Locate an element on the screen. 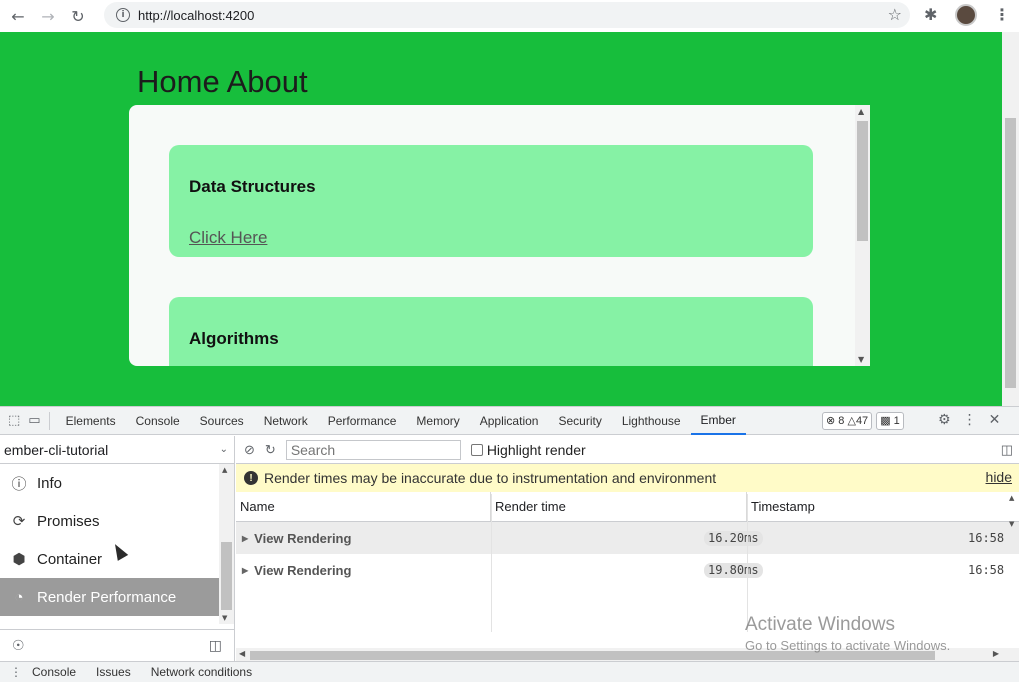  sidebar-scroll-thumb is located at coordinates (226, 576).